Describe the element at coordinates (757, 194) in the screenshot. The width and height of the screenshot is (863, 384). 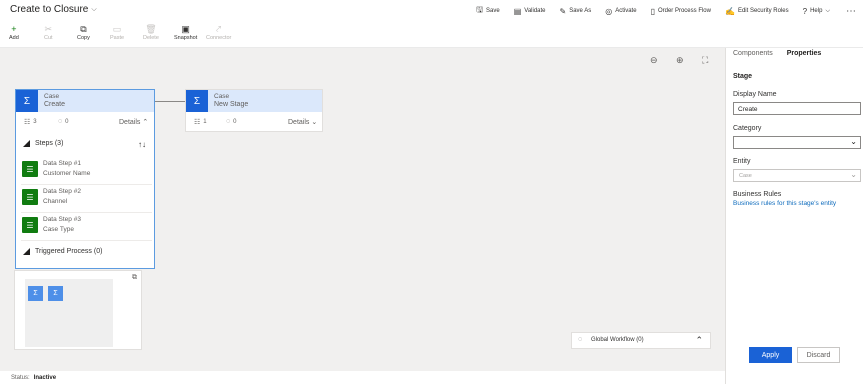
I see `business-rules-label: Business Rules` at that location.